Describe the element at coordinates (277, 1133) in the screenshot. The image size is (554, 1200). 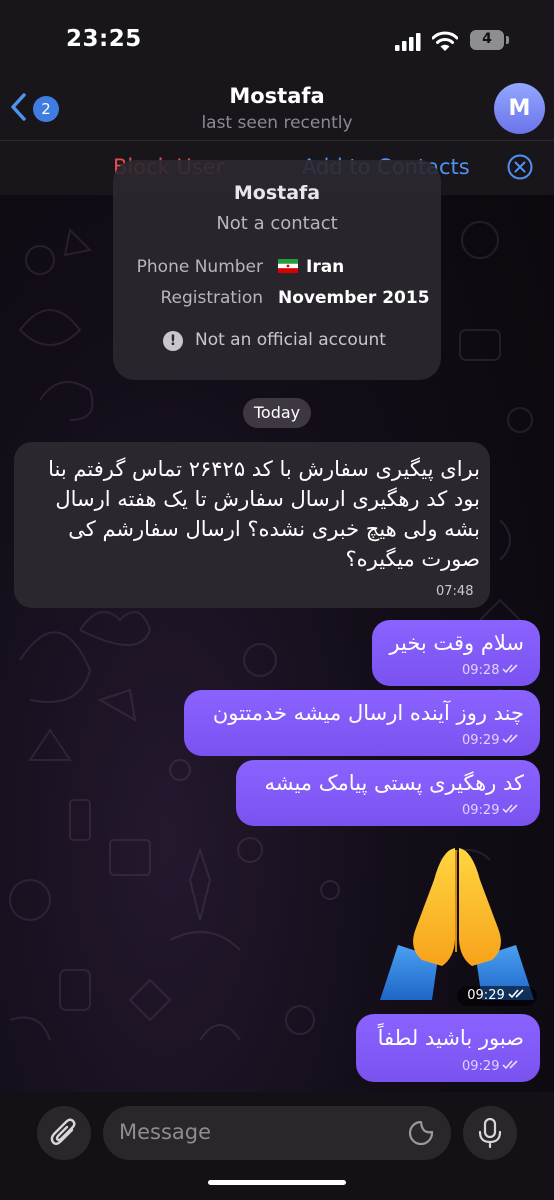
I see `message-input: Message` at that location.